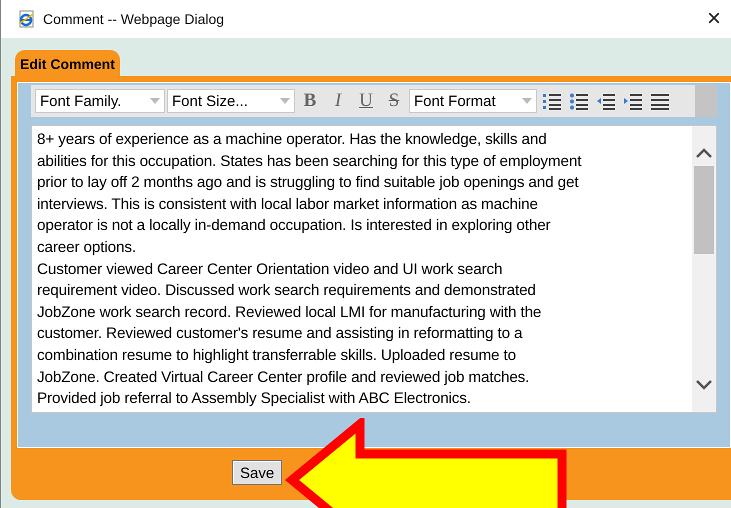 The height and width of the screenshot is (508, 731). Describe the element at coordinates (26, 19) in the screenshot. I see `browser-icon` at that location.